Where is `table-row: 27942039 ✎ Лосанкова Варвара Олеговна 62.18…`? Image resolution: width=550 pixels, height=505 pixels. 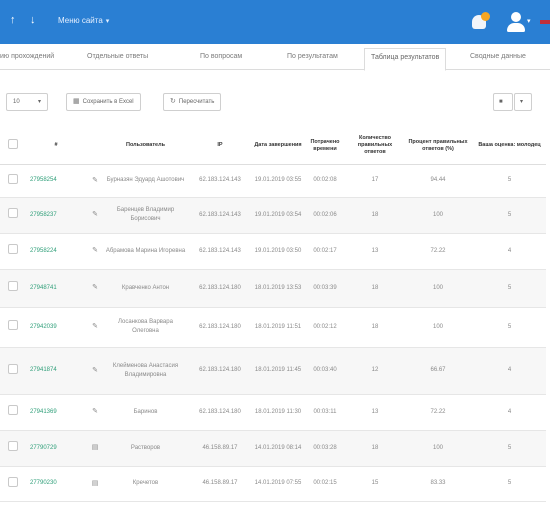
table-row: 27942039 ✎ Лосанкова Варвара Олеговна 62.18… is located at coordinates (273, 327).